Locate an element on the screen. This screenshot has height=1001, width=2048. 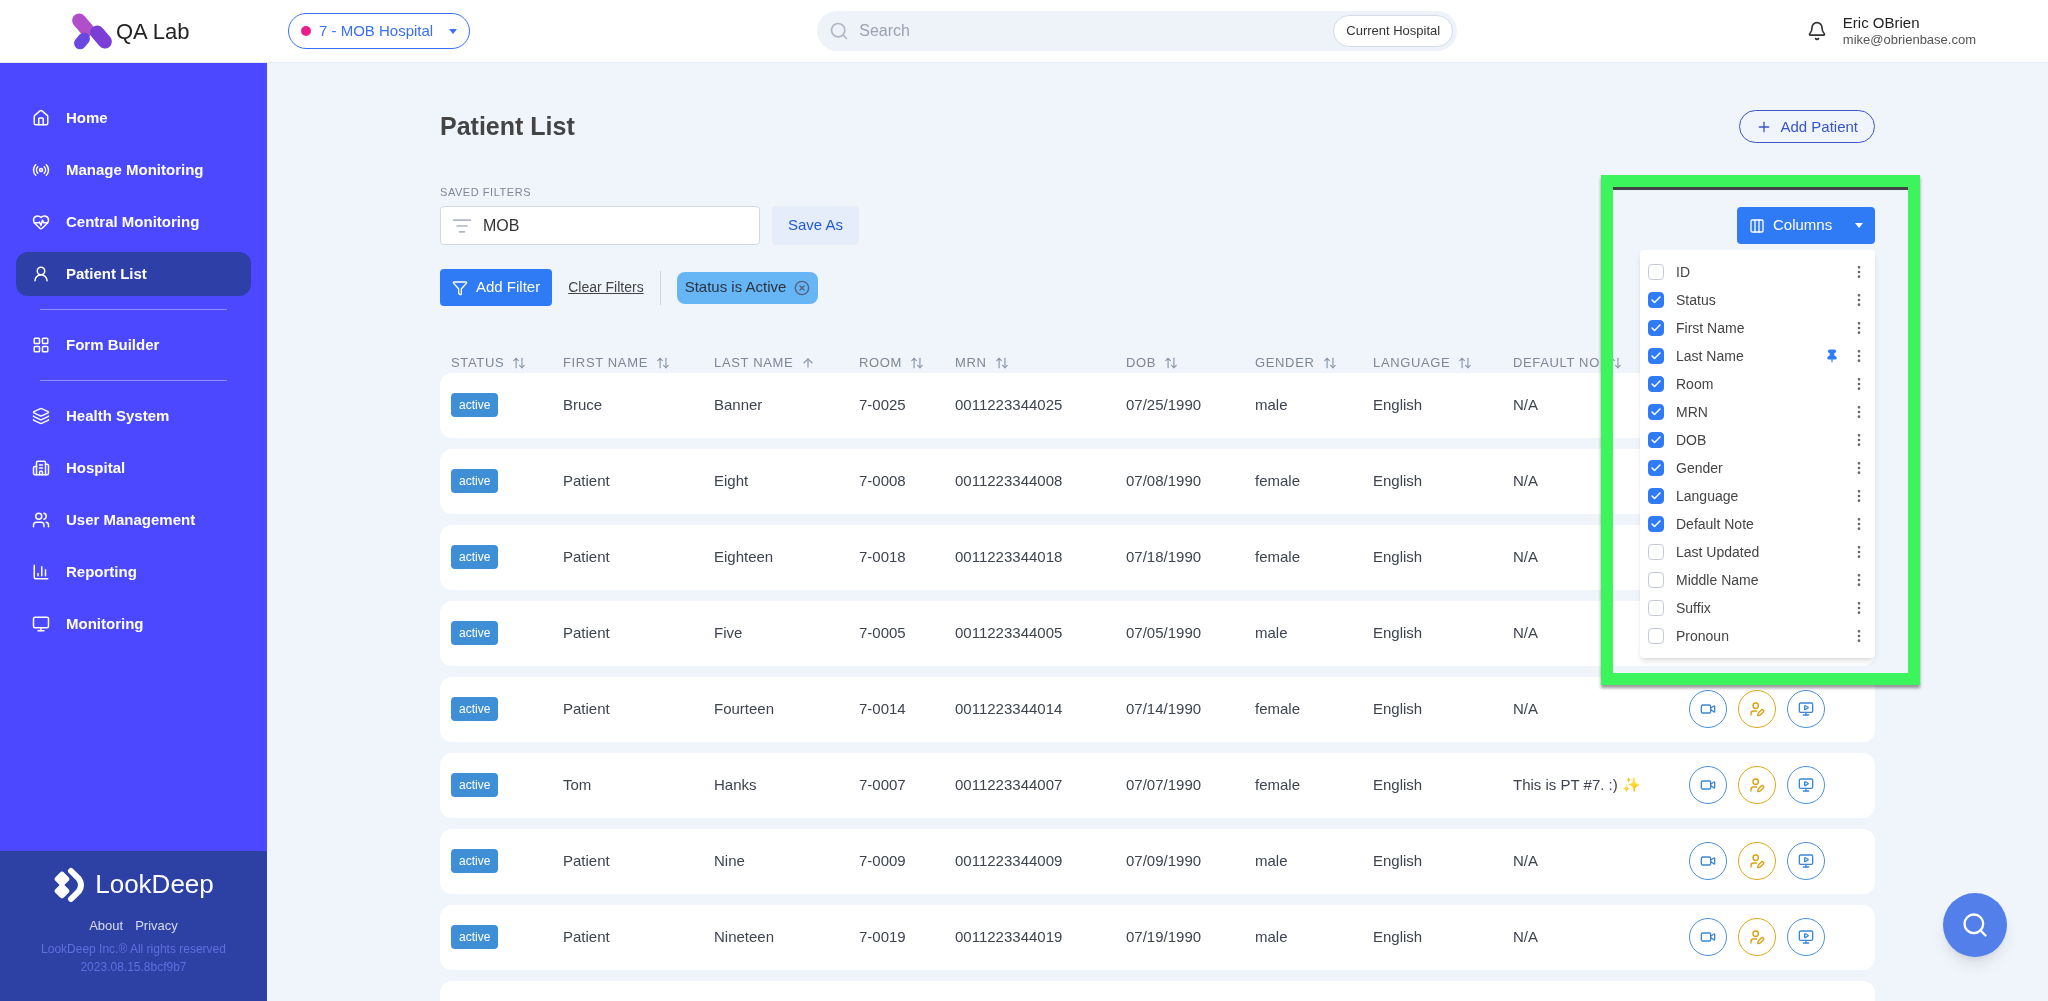
room-cell-text: 7-0008 is located at coordinates (882, 480).